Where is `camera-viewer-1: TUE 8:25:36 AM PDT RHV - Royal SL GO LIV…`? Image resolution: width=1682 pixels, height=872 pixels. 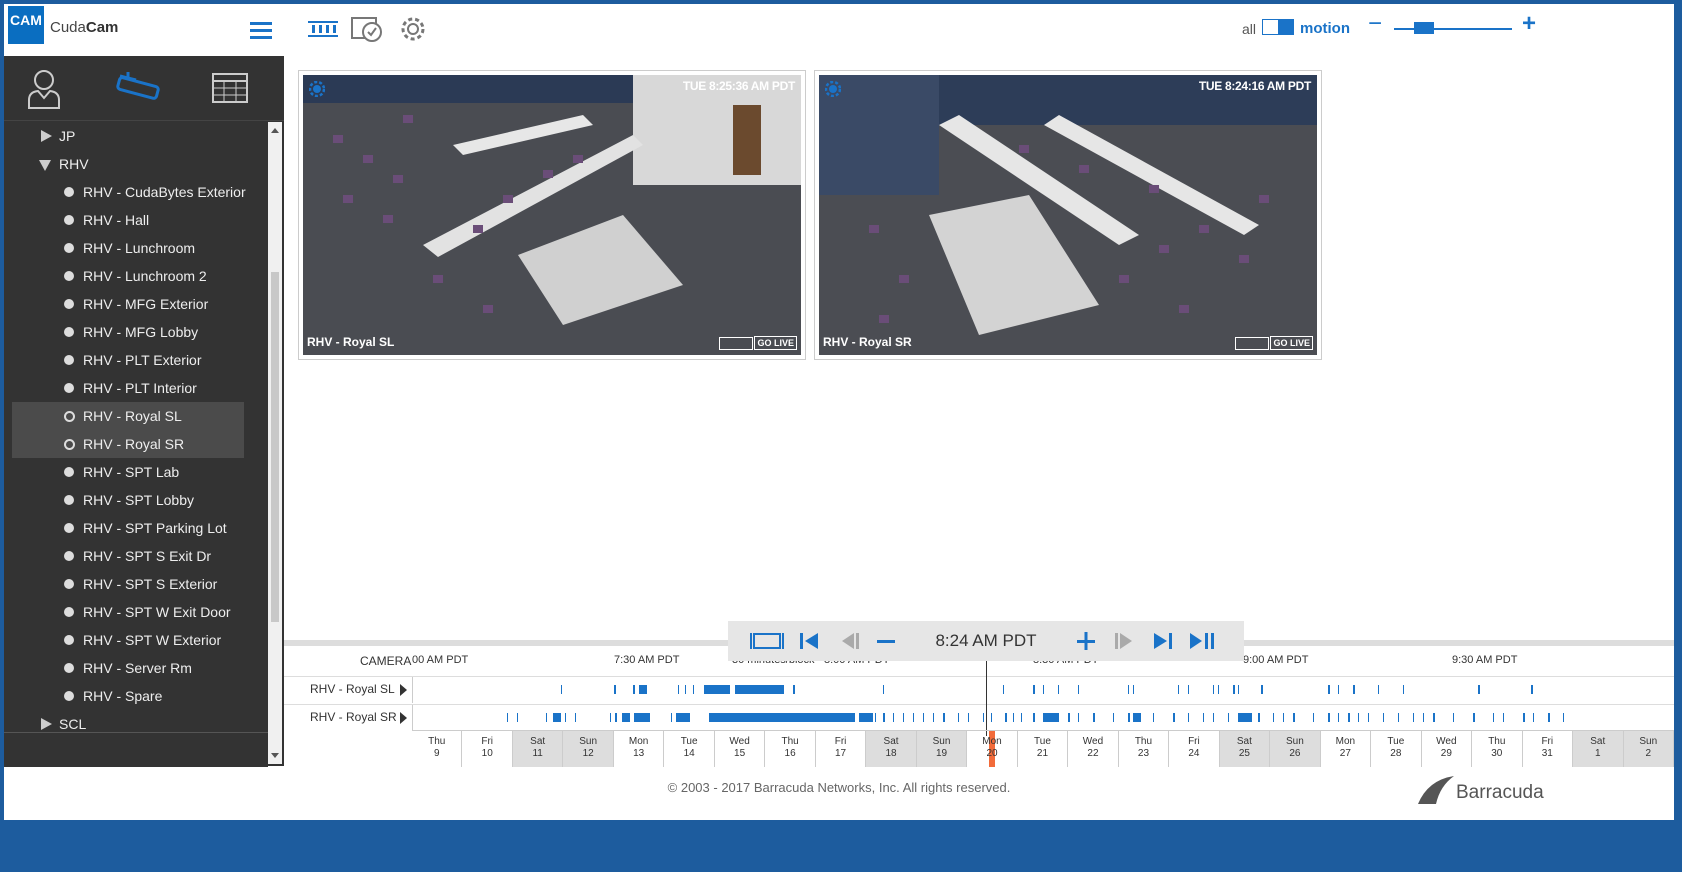 camera-viewer-1: TUE 8:25:36 AM PDT RHV - Royal SL GO LIV… is located at coordinates (552, 215).